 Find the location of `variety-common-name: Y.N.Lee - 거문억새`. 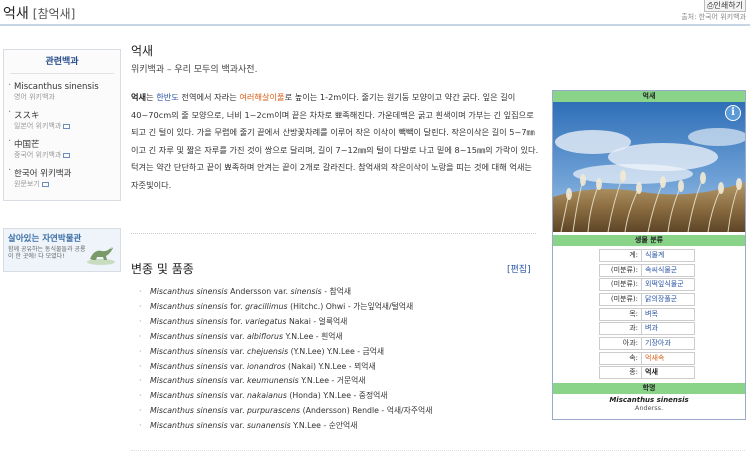

variety-common-name: Y.N.Lee - 거문억새 is located at coordinates (332, 381).